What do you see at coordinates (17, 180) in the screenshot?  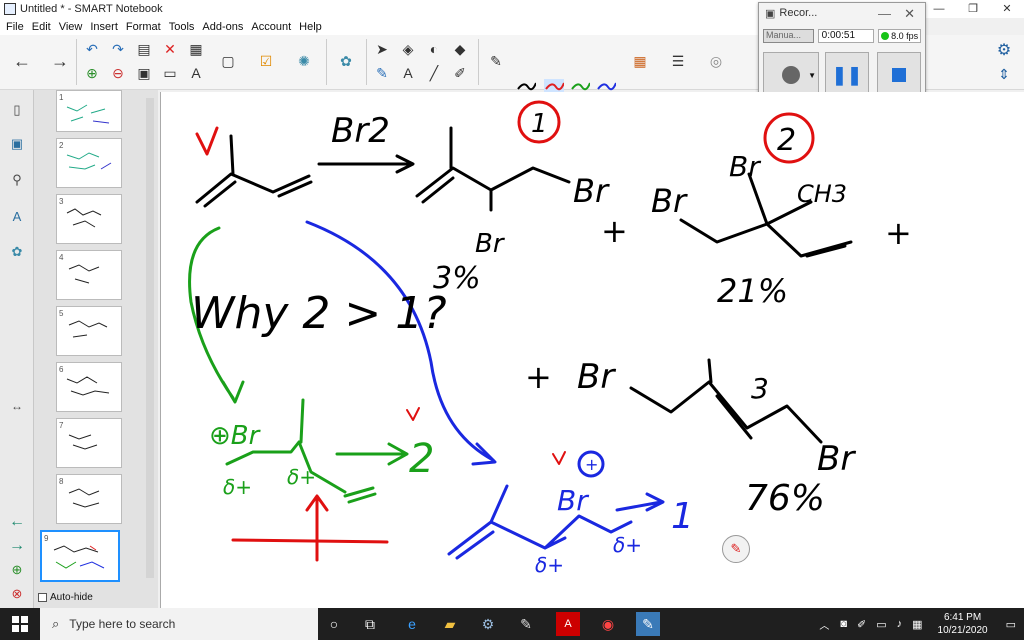 I see `attachments-icon: ⚲` at bounding box center [17, 180].